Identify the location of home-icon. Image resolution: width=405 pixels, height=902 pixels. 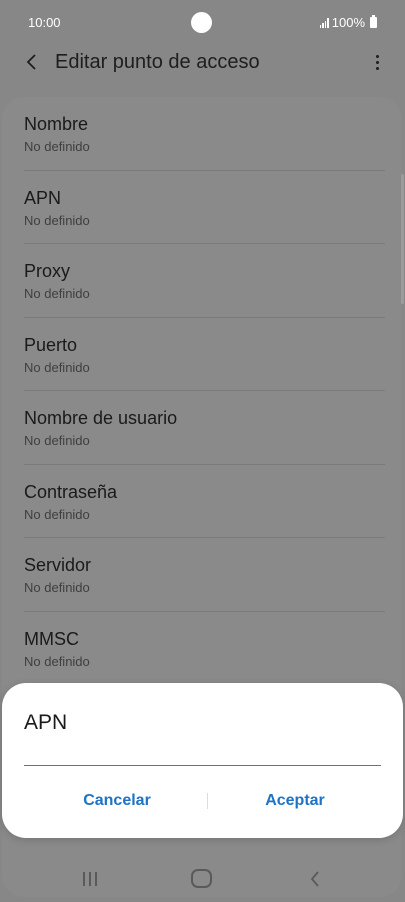
(201, 878).